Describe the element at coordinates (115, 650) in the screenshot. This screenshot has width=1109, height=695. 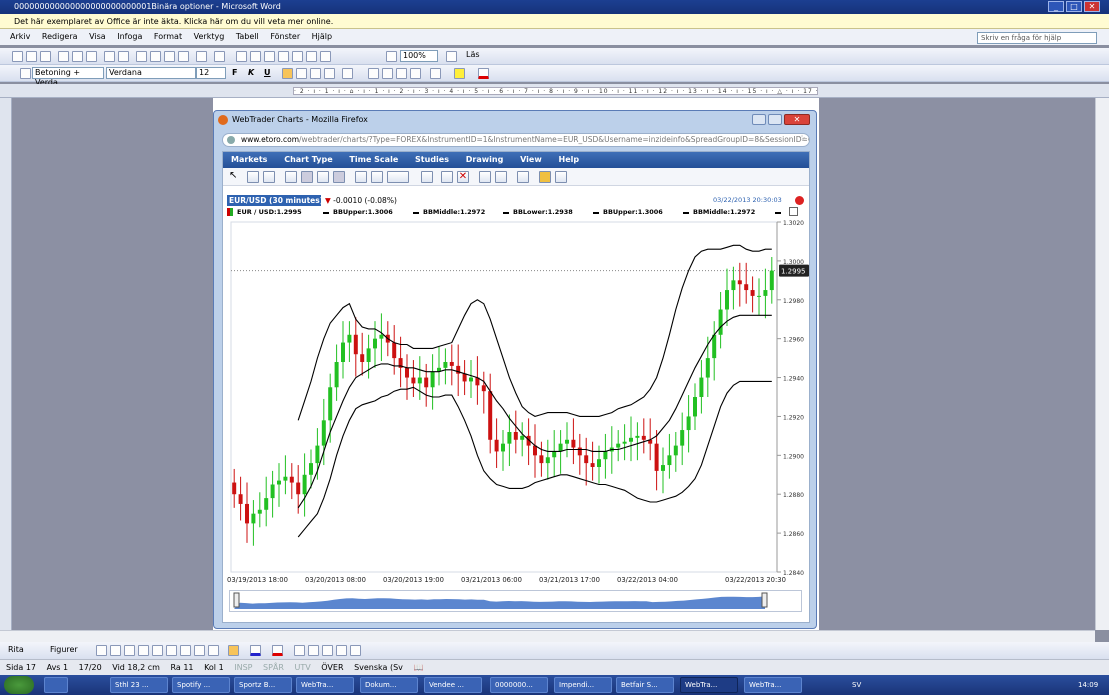
I see `arrow-icon` at that location.